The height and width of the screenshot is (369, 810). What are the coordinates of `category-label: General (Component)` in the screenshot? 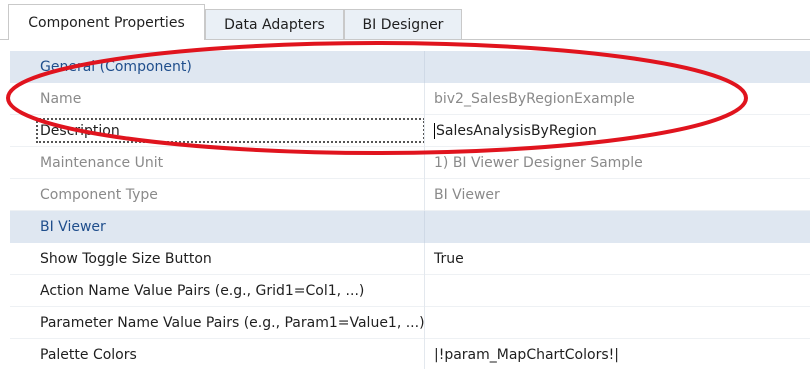 It's located at (217, 67).